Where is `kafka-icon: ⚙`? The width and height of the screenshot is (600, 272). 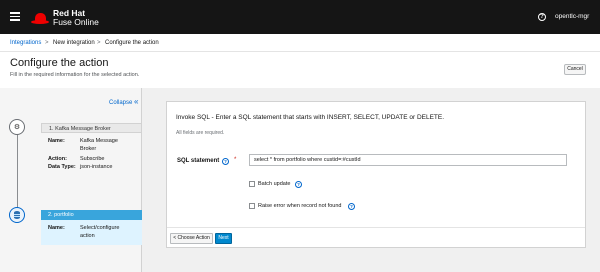 kafka-icon: ⚙ is located at coordinates (17, 127).